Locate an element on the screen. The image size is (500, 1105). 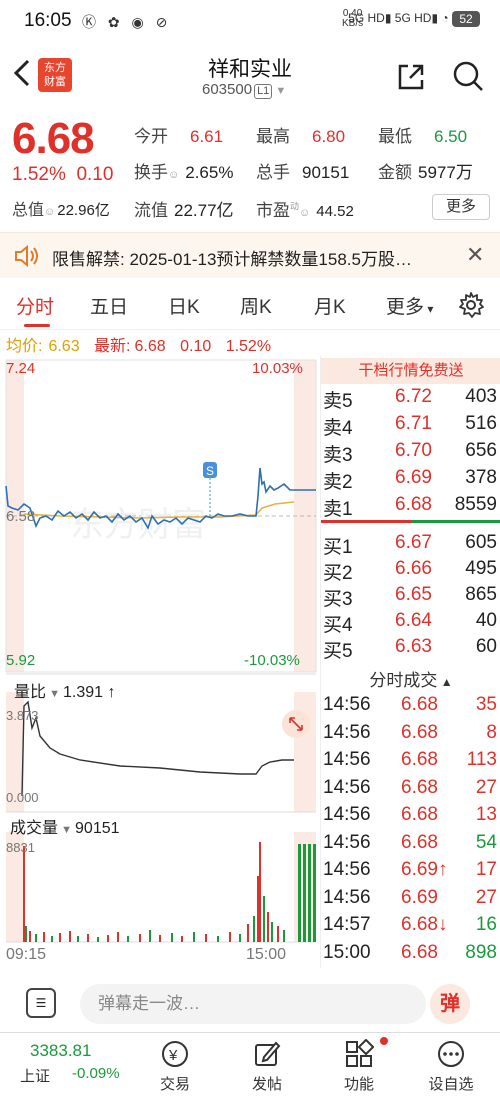
tick-row: 14:56 6.68 54 is located at coordinates (410, 846).